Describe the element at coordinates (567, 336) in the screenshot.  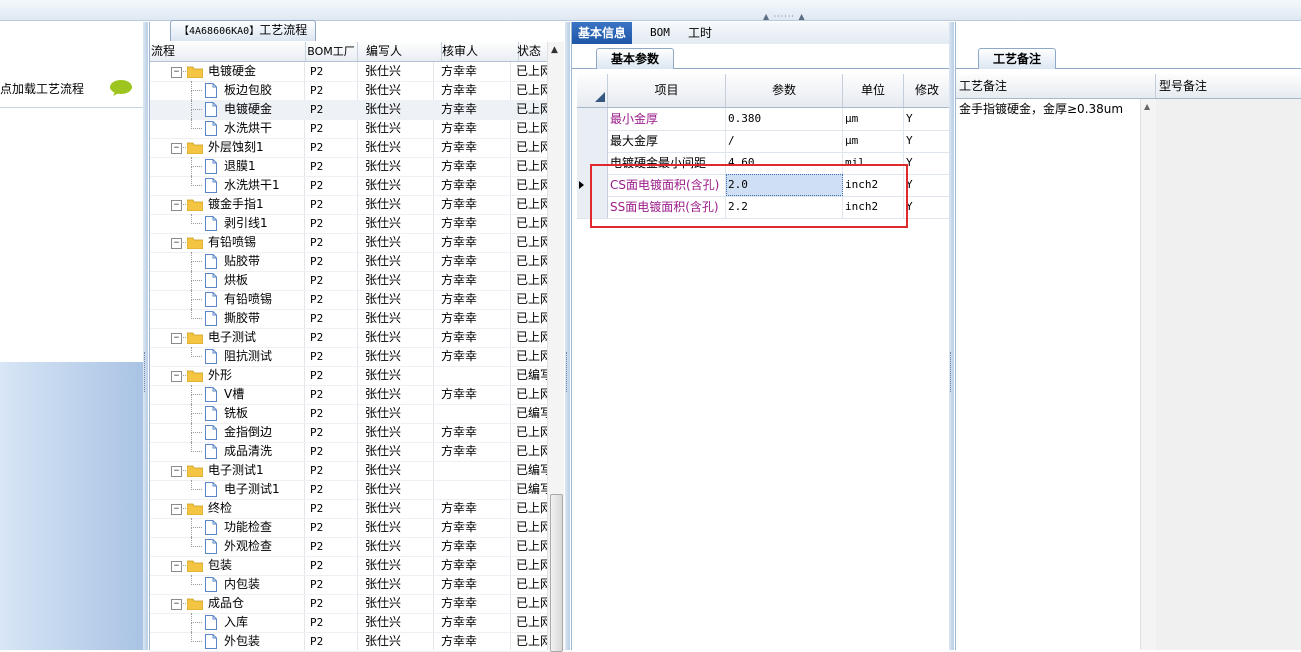
I see `splitter-middle` at that location.